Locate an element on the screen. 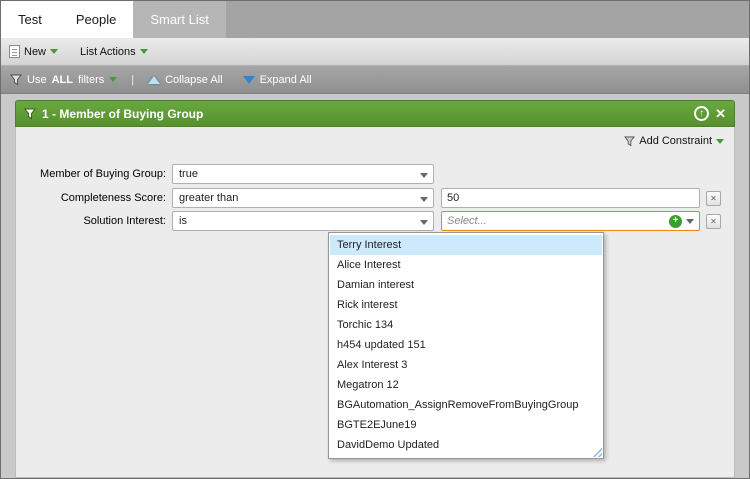 The height and width of the screenshot is (479, 750). list-item: Terry Interest is located at coordinates (466, 245).